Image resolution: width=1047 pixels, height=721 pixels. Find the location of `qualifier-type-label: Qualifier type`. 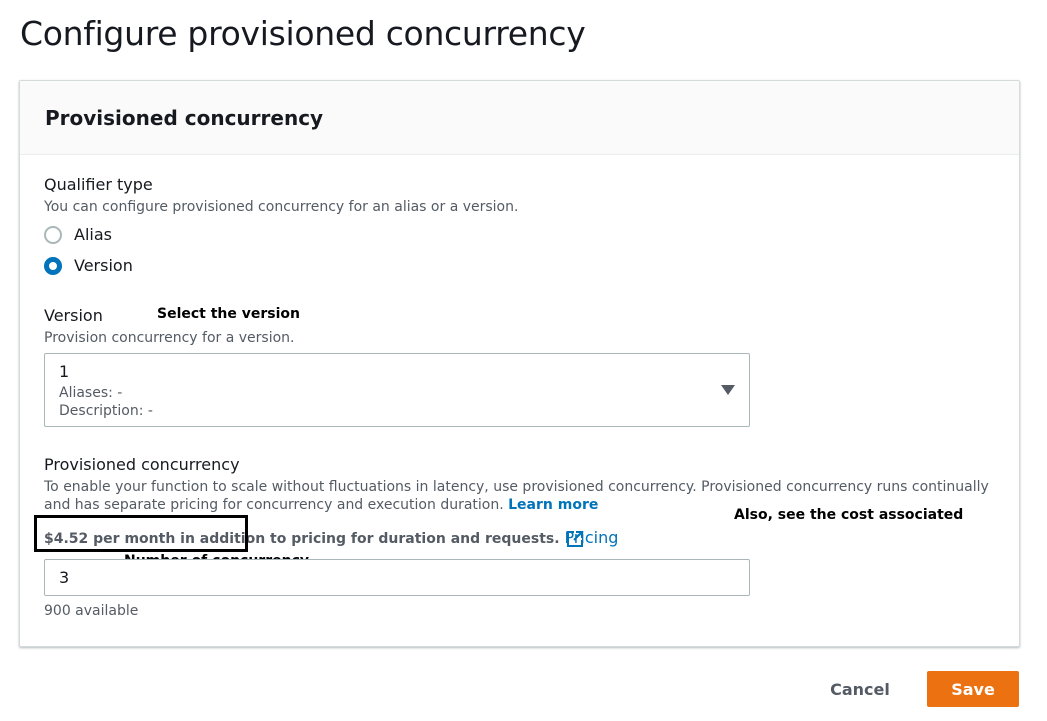

qualifier-type-label: Qualifier type is located at coordinates (98, 184).